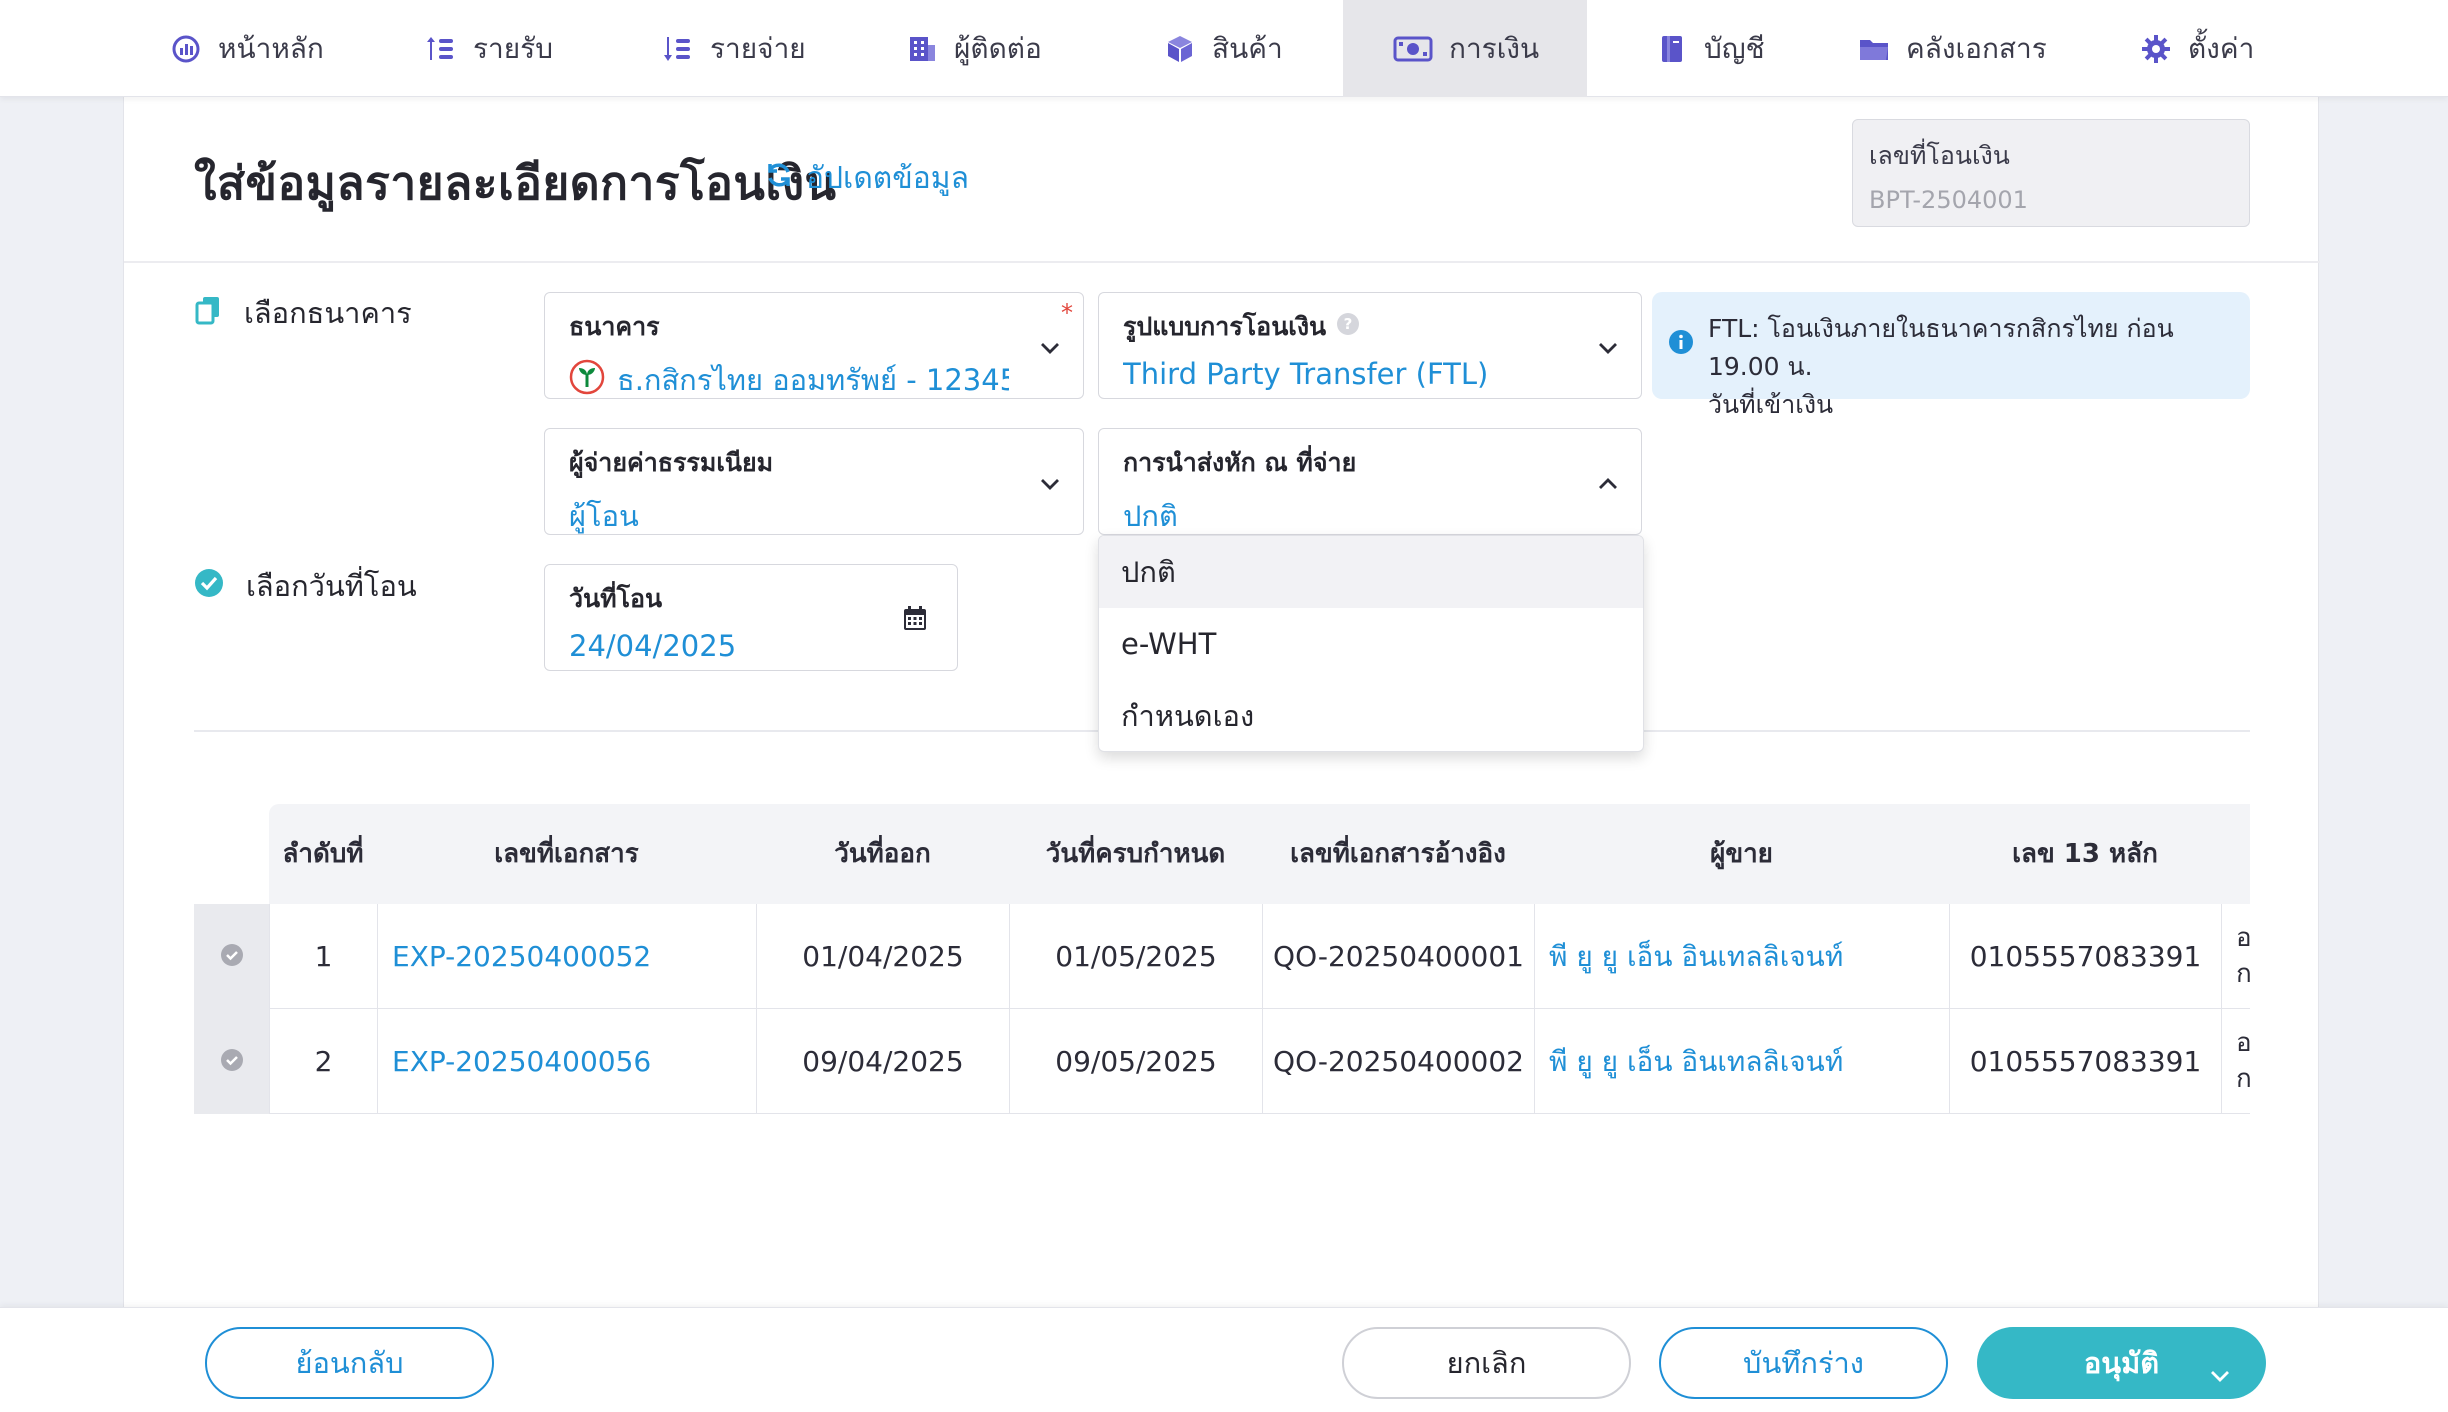 This screenshot has height=1412, width=2448. Describe the element at coordinates (1135, 956) in the screenshot. I see `cell-due-date: 01/05/2025` at that location.